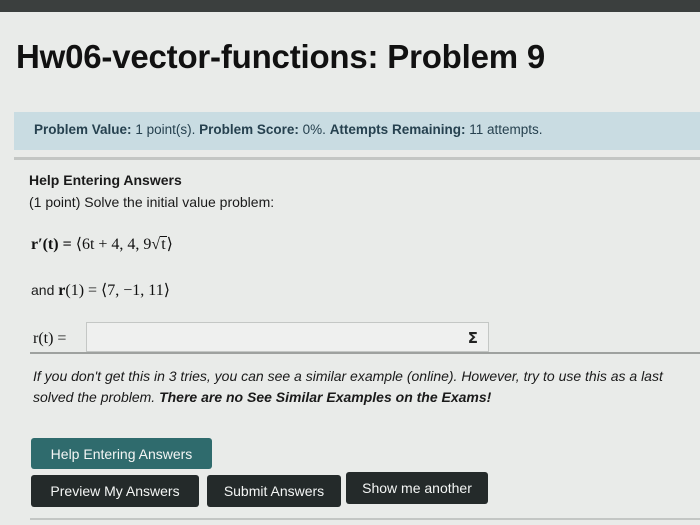  Describe the element at coordinates (105, 180) in the screenshot. I see `help-entering-answers-link: Help Entering Answers` at that location.